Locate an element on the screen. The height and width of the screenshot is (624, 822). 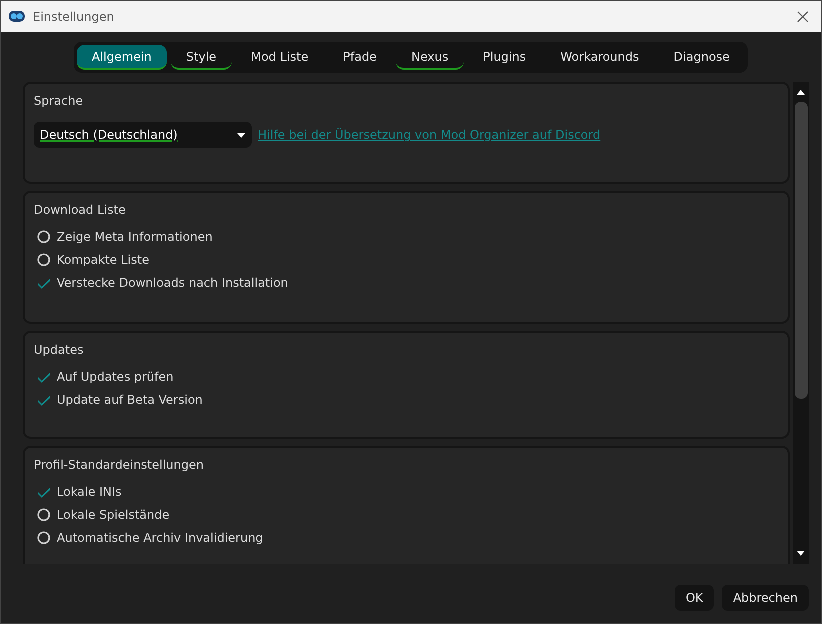
tab: Nexus is located at coordinates (430, 57).